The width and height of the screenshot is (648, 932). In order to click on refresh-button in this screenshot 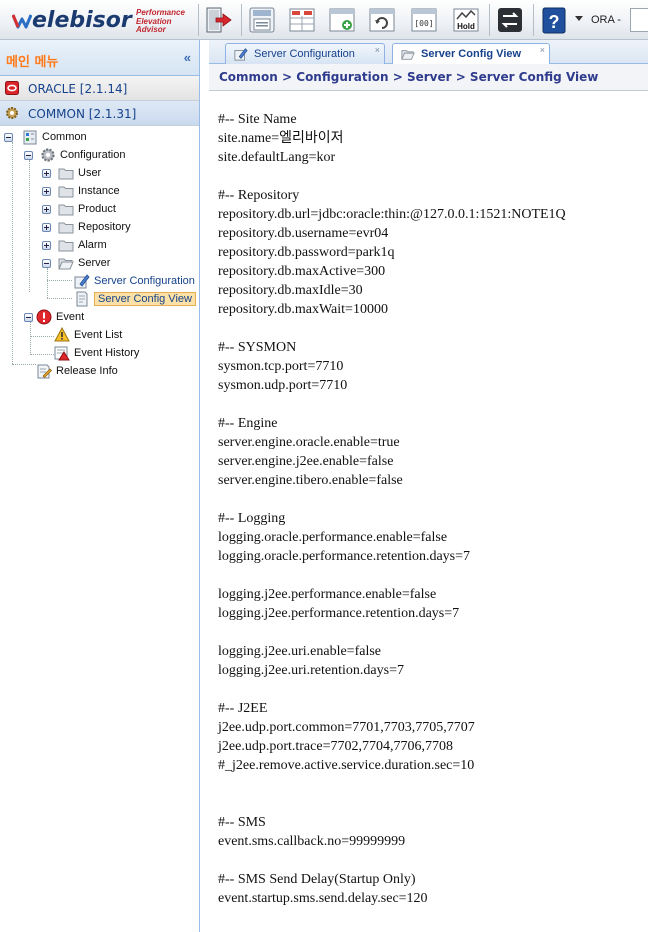, I will do `click(382, 20)`.